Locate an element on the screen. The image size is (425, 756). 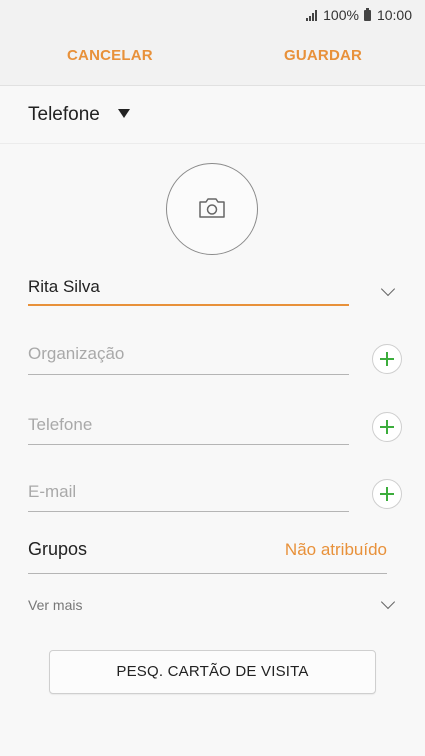
name-underline is located at coordinates (188, 305).